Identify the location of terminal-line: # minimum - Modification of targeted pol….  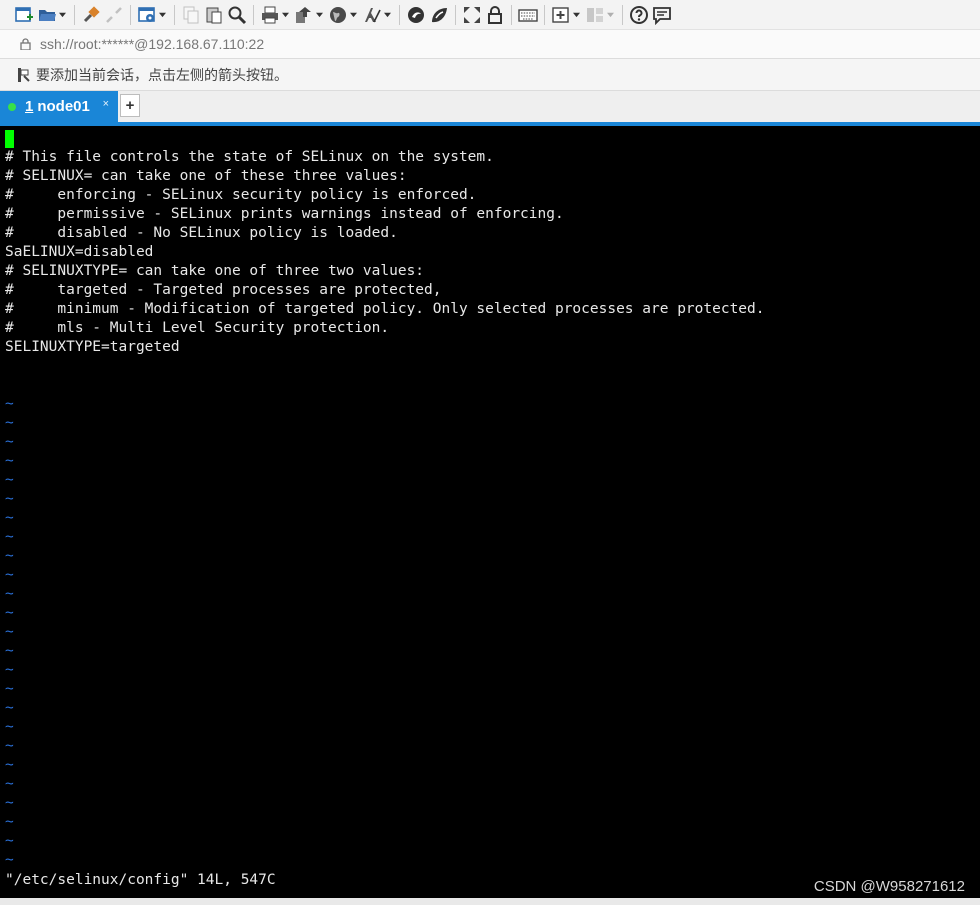
(385, 309).